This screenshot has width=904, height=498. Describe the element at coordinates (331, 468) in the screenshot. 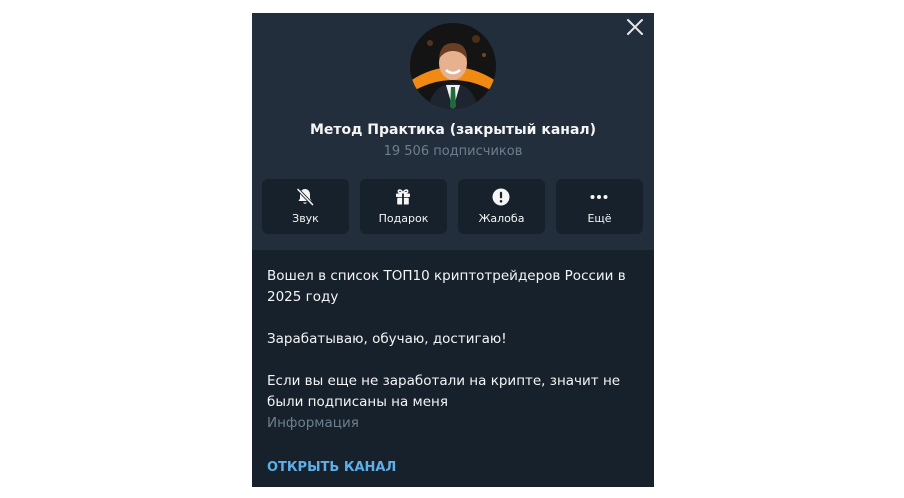

I see `open-channel-button: ОТКРЫТЬ КАНАЛ` at that location.